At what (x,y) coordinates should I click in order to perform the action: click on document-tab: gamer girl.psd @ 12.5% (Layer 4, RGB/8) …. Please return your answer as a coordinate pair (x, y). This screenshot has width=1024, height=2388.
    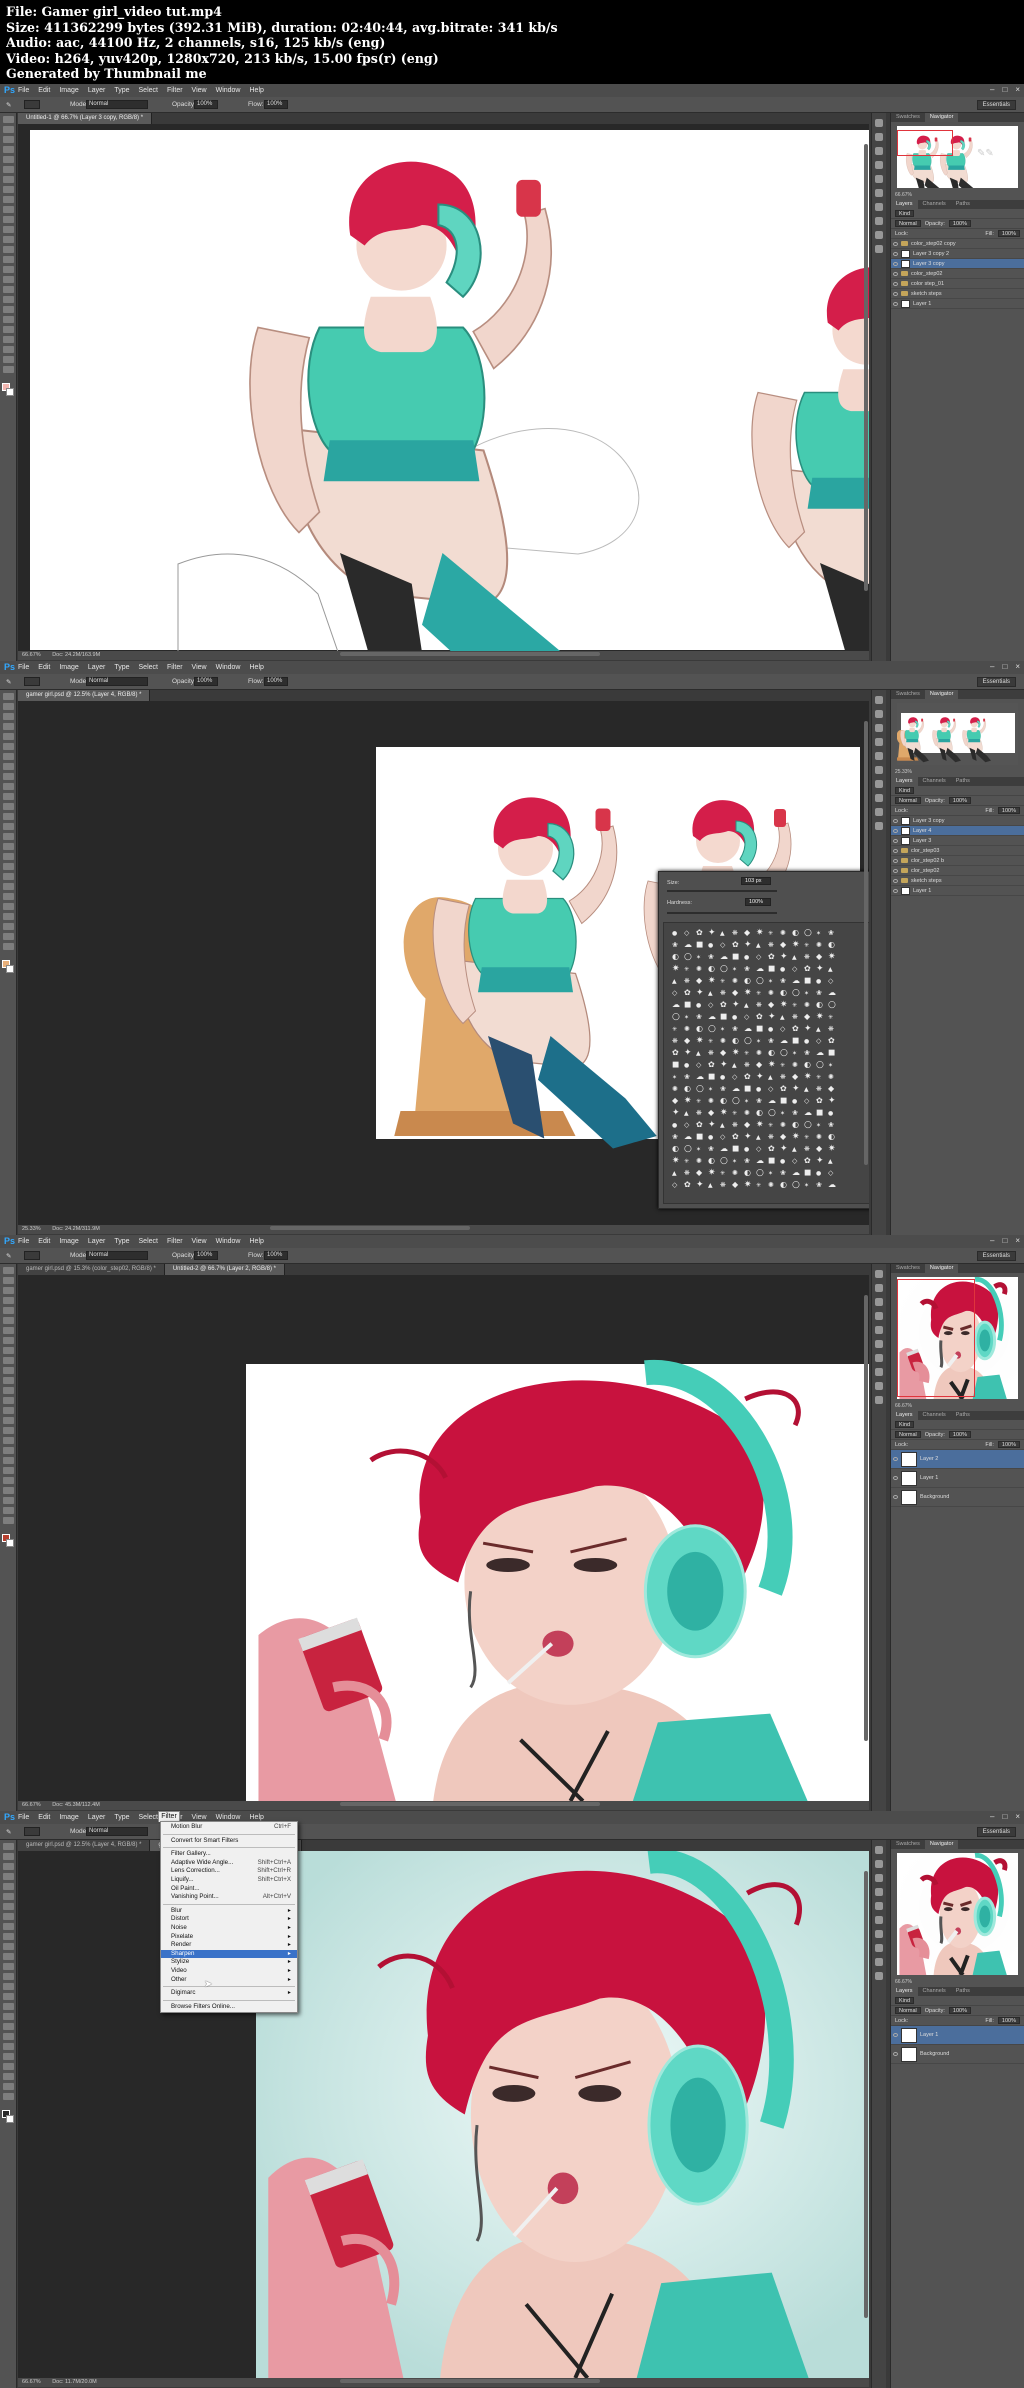
    Looking at the image, I should click on (84, 1845).